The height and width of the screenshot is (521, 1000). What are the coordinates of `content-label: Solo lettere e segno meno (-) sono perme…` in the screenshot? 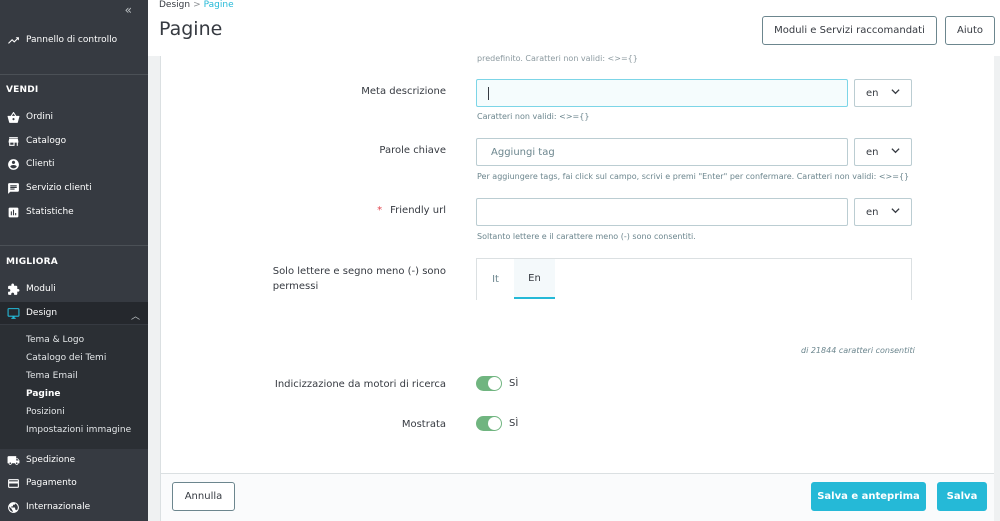 It's located at (359, 279).